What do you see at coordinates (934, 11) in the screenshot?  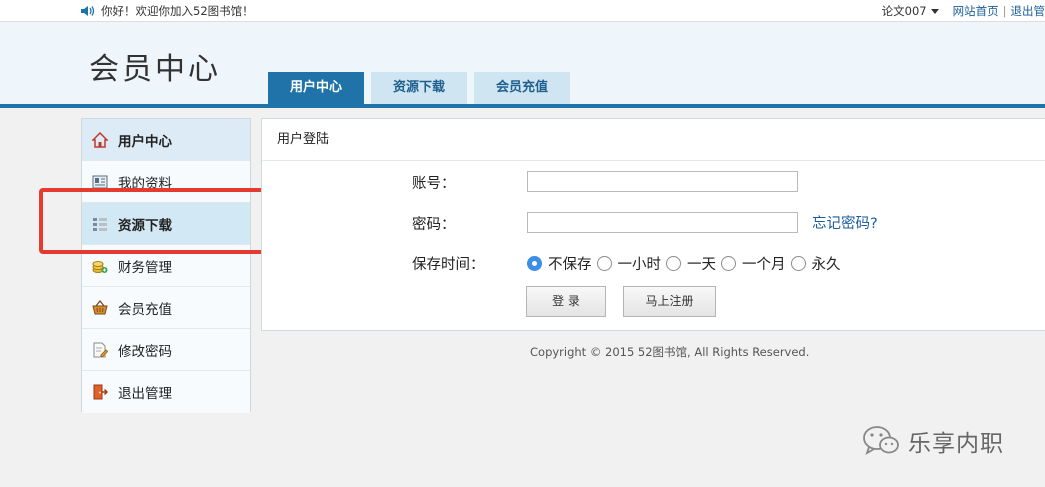 I see `chevron-down-icon` at bounding box center [934, 11].